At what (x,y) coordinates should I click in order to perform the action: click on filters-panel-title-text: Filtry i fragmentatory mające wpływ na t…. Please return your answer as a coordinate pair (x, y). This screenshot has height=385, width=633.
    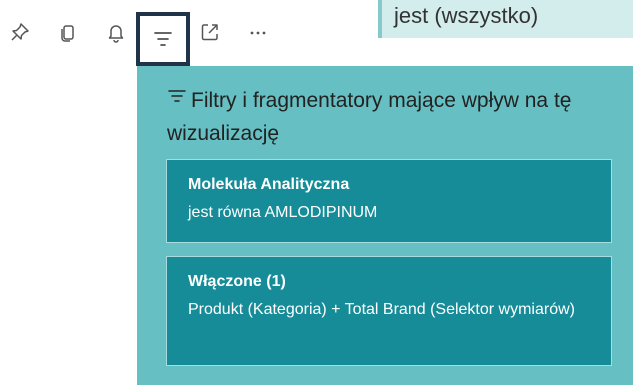
    Looking at the image, I should click on (369, 117).